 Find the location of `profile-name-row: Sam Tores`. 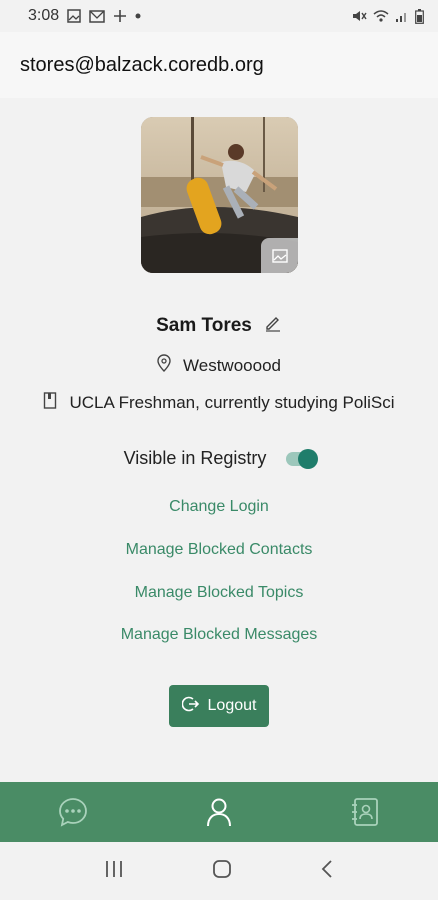

profile-name-row: Sam Tores is located at coordinates (219, 325).